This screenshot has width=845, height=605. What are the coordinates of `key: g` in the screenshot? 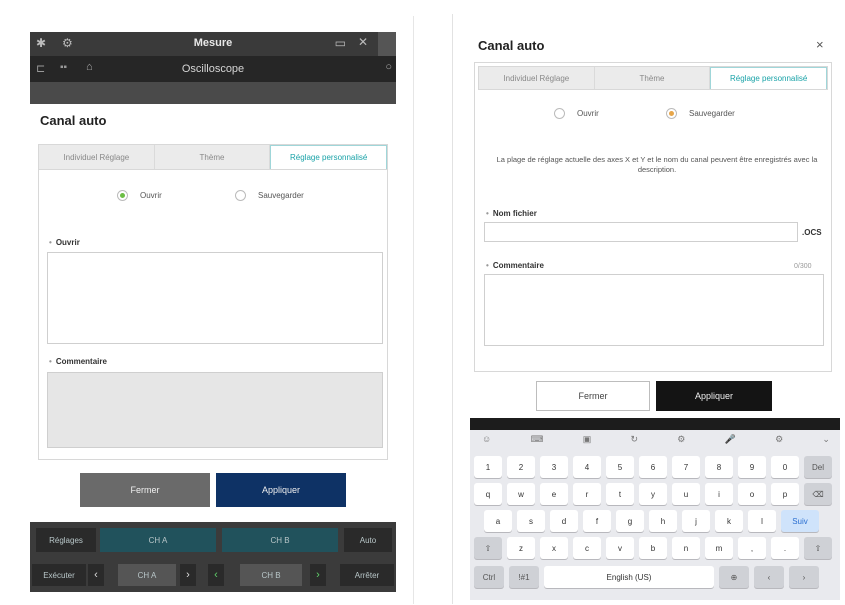 It's located at (630, 521).